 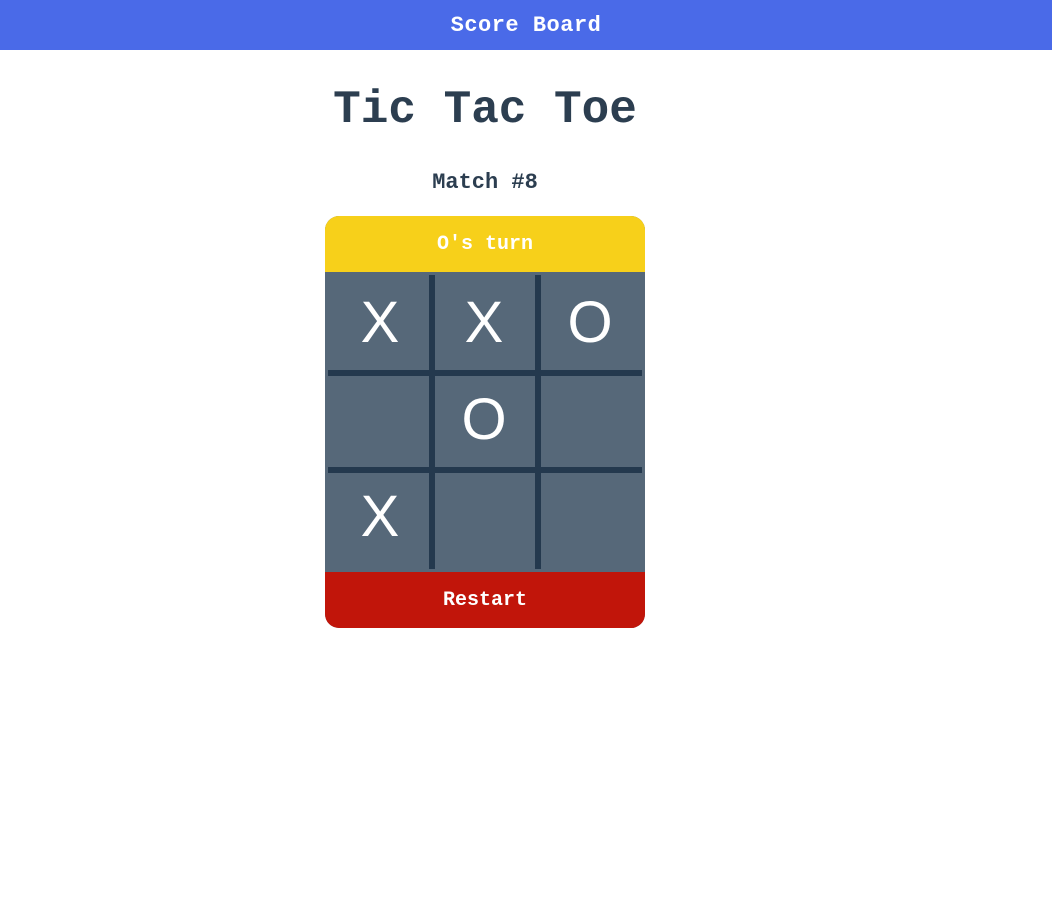 I want to click on game-board: X X O O X, so click(x=485, y=422).